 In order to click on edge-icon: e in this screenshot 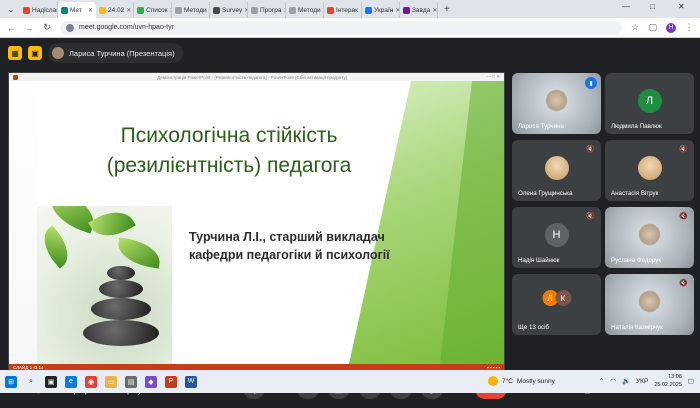, I will do `click(71, 381)`.